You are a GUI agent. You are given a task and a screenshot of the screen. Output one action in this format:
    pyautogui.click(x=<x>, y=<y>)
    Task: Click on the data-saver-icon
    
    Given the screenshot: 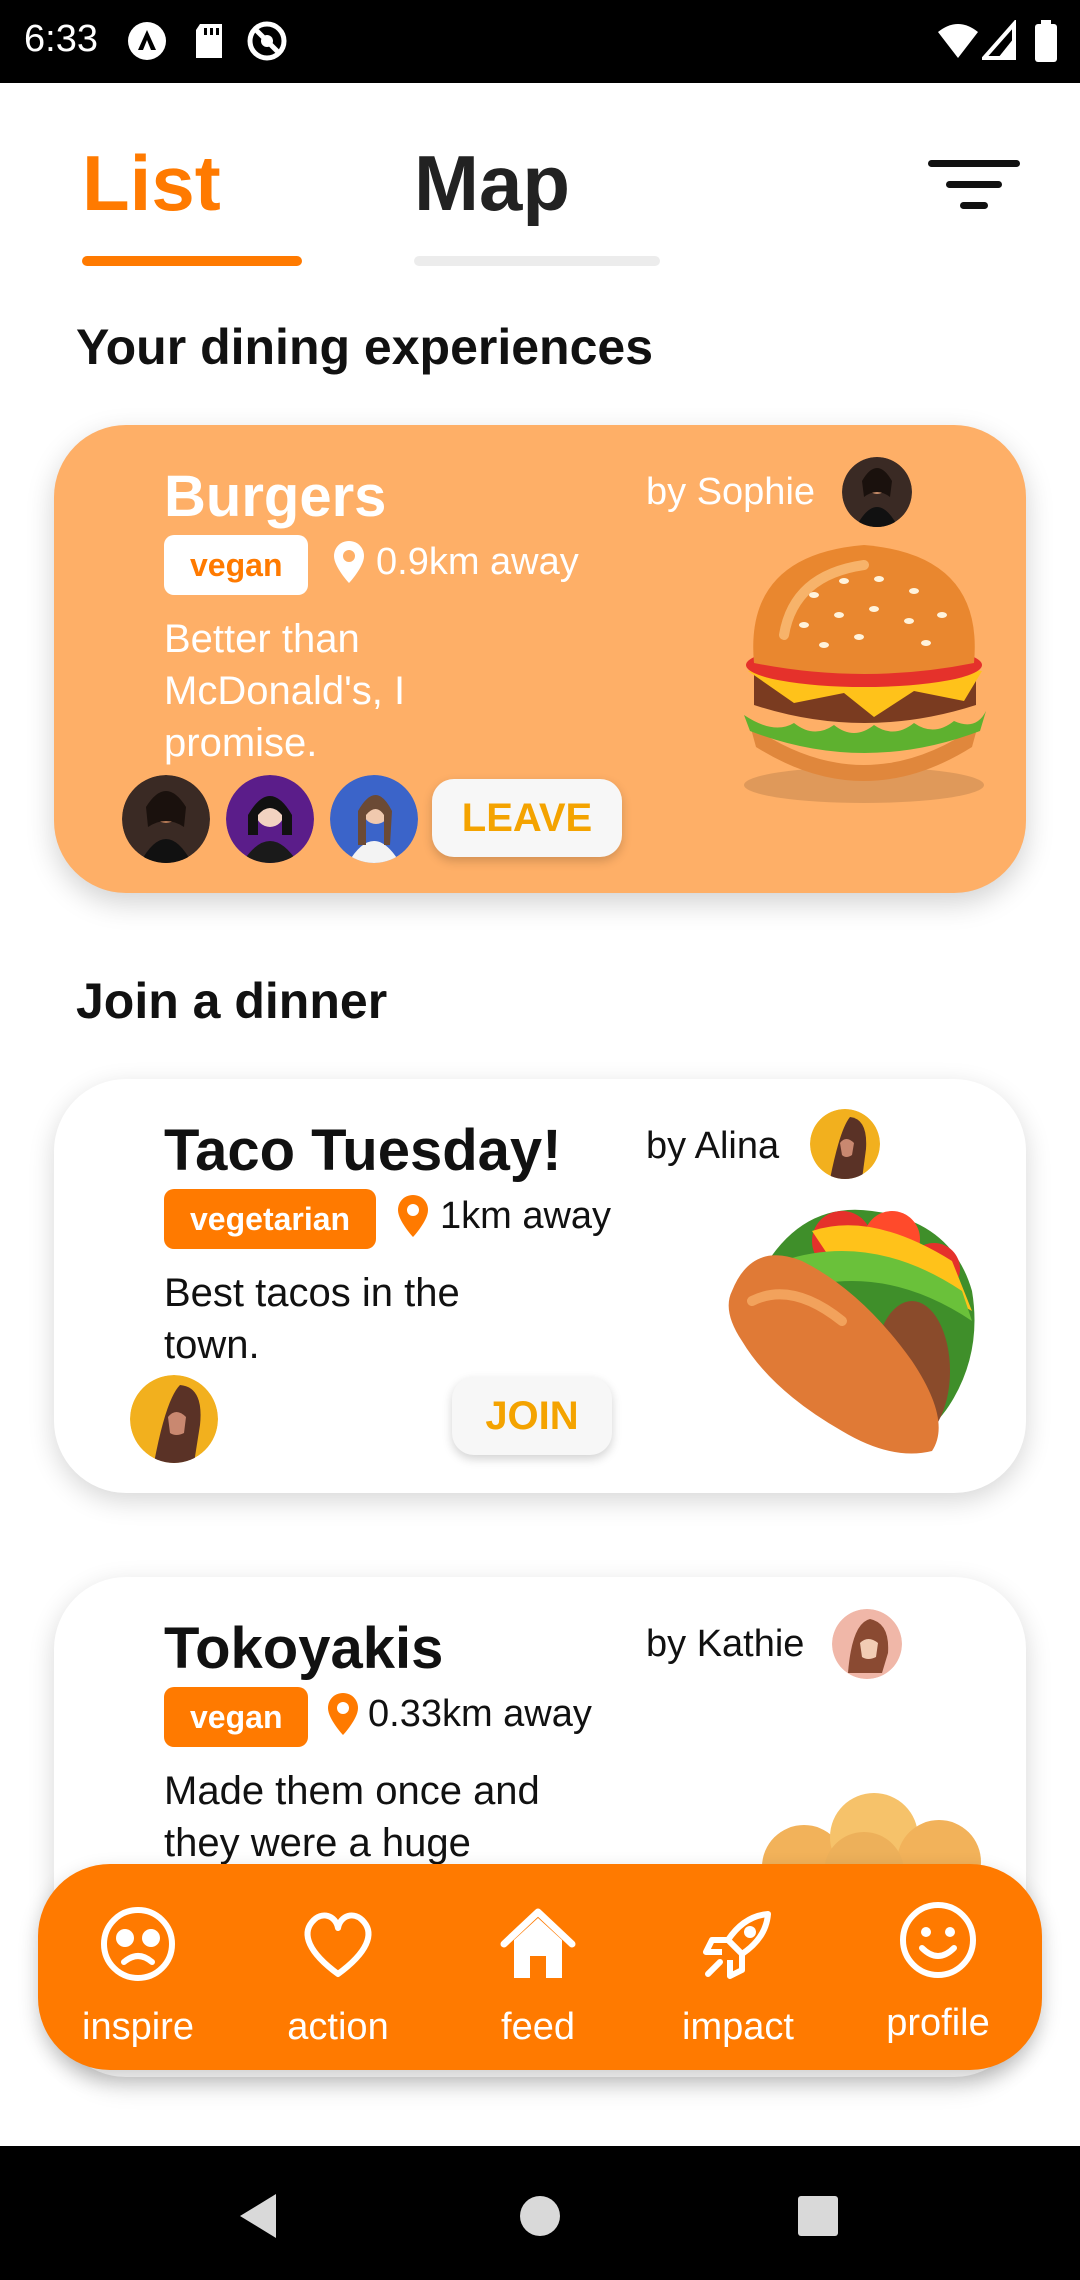 What is the action you would take?
    pyautogui.click(x=267, y=41)
    